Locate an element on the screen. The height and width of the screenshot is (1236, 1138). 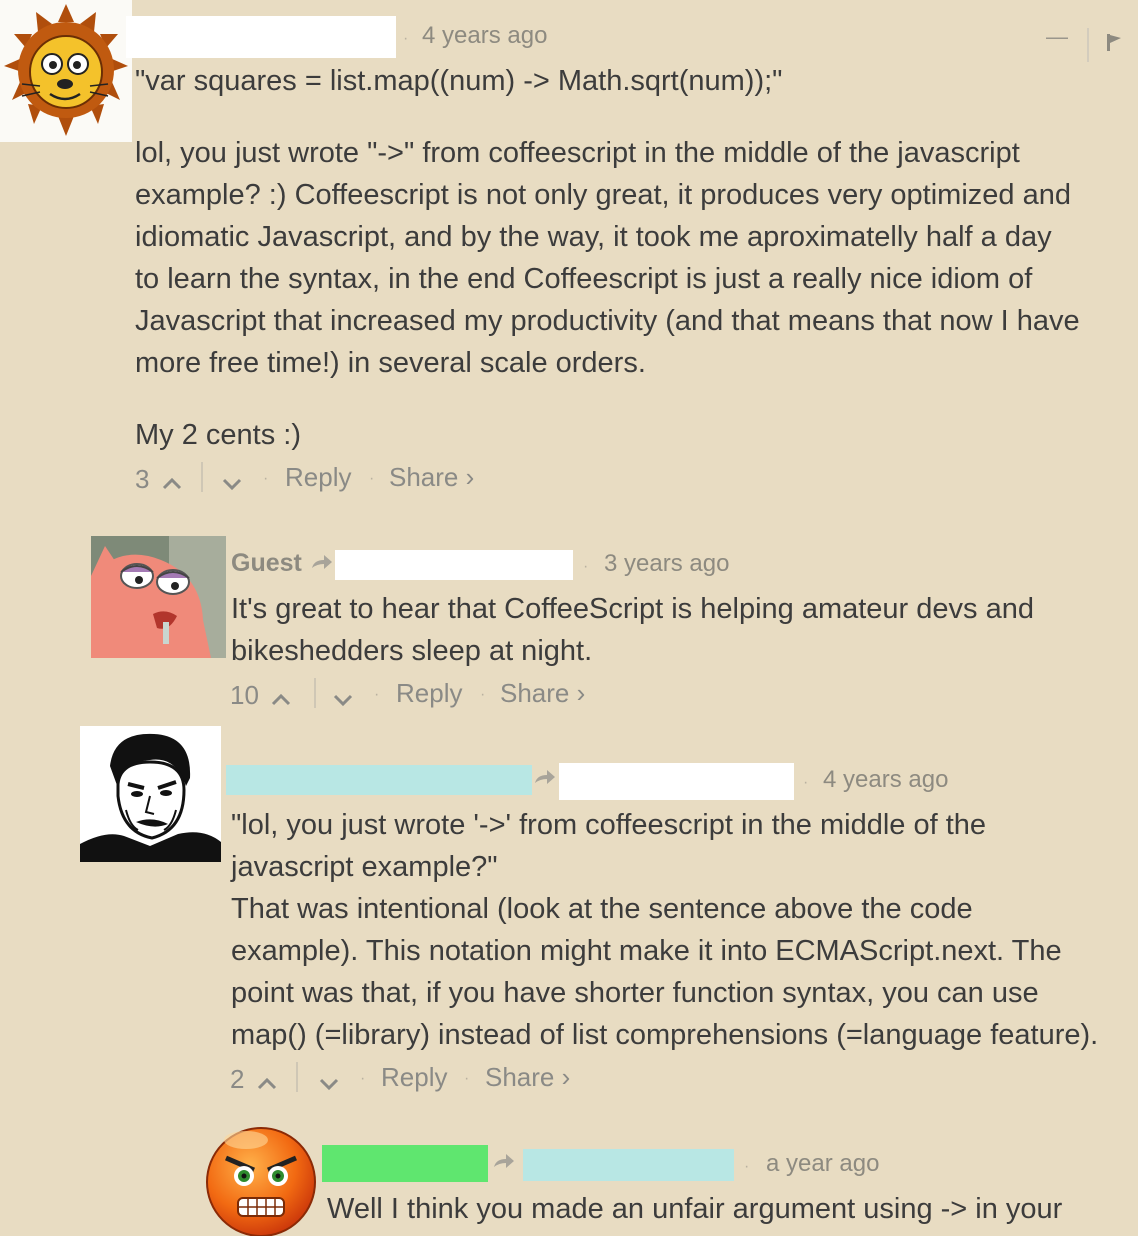
comment-actions: 10 · Reply · Share › is located at coordinates (530, 695).